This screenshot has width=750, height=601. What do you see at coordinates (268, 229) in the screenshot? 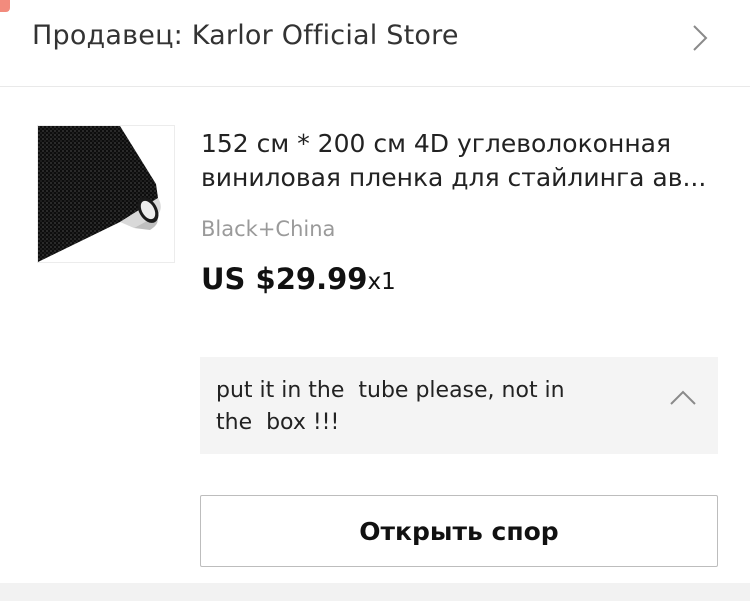
I see `product-variant: Black+China` at bounding box center [268, 229].